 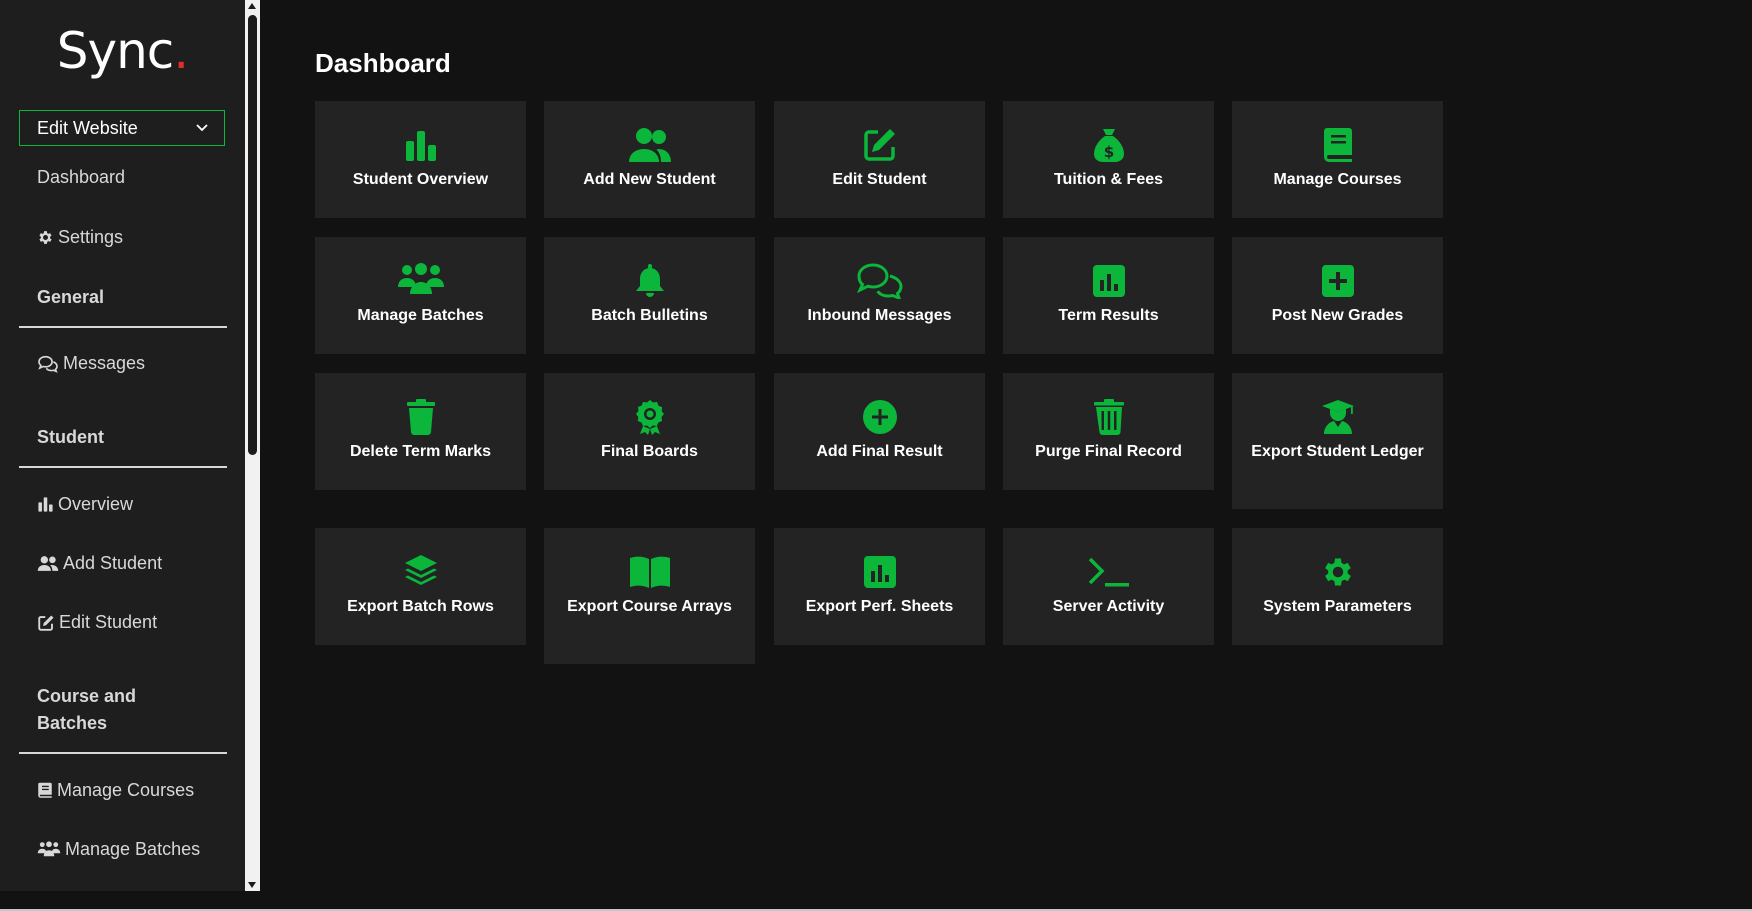 I want to click on tile-system-parameters: System Parameters, so click(x=1337, y=586).